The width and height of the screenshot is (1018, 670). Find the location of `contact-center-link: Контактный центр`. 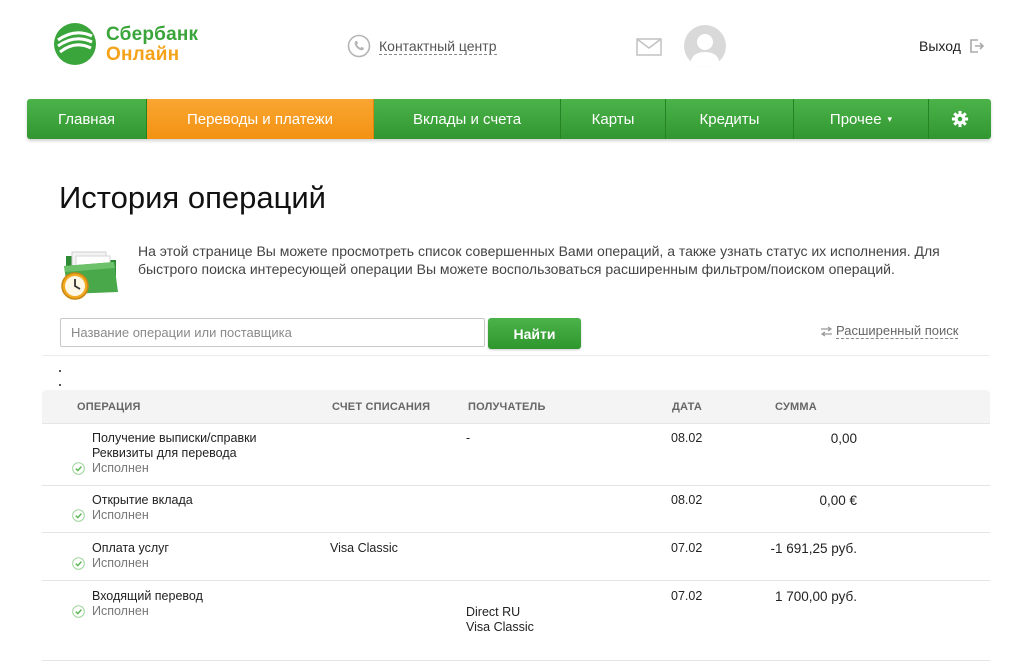

contact-center-link: Контактный центр is located at coordinates (422, 46).